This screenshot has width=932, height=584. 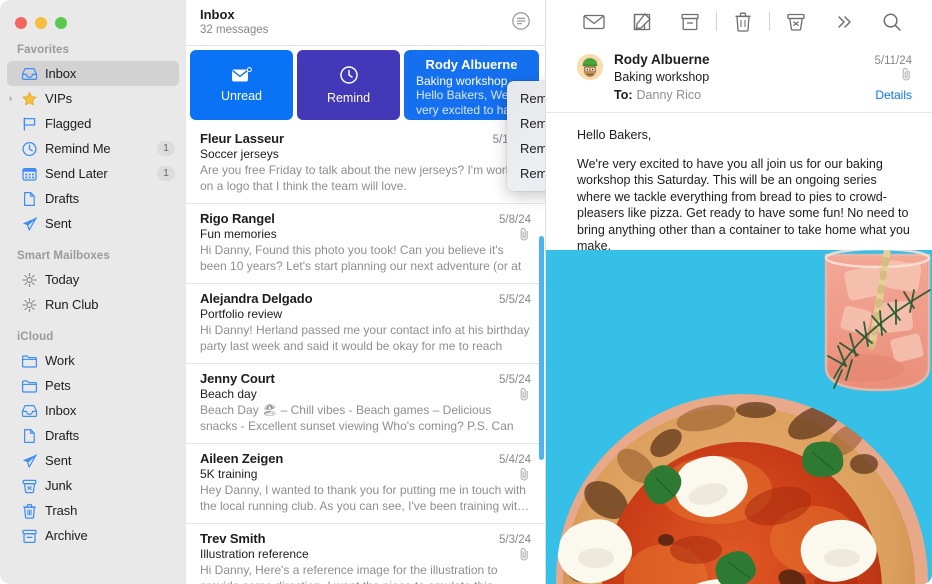 I want to click on sidebar-item-pets: Pets, so click(x=93, y=385).